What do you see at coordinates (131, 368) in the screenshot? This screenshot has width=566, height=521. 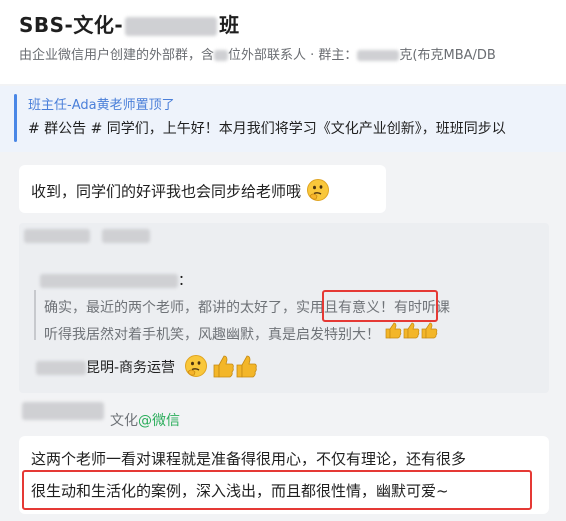 I see `author-name: 昆明-商务运营` at bounding box center [131, 368].